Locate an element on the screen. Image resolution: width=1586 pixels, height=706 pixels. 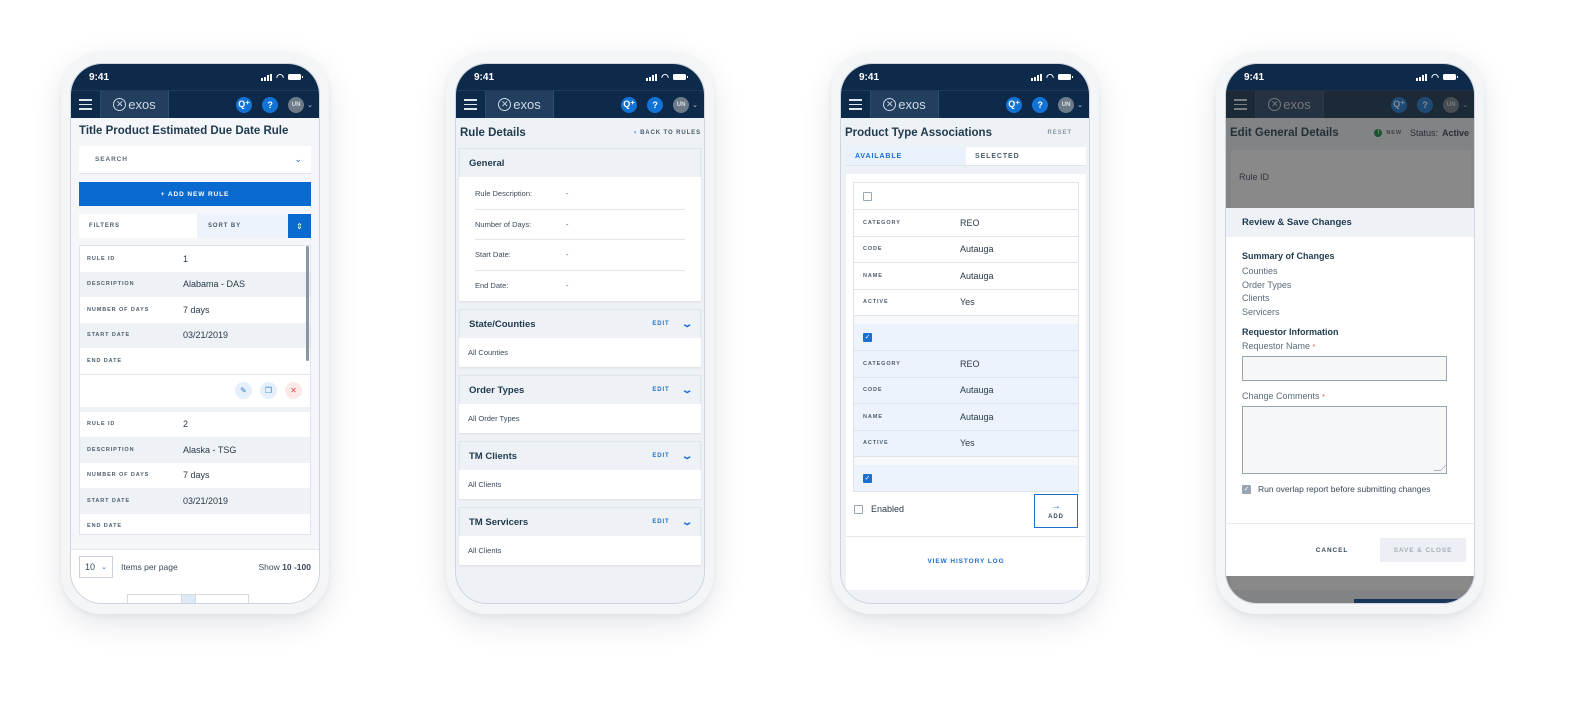
change-comments-textarea is located at coordinates (1344, 440).